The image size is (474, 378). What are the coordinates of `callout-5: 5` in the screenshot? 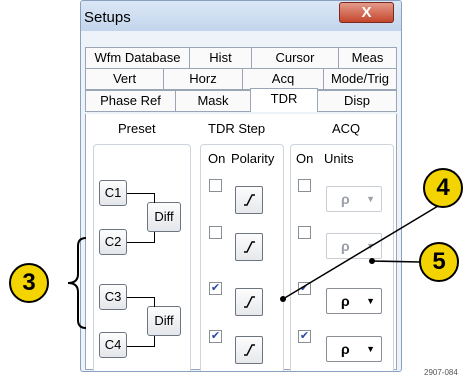 It's located at (439, 262).